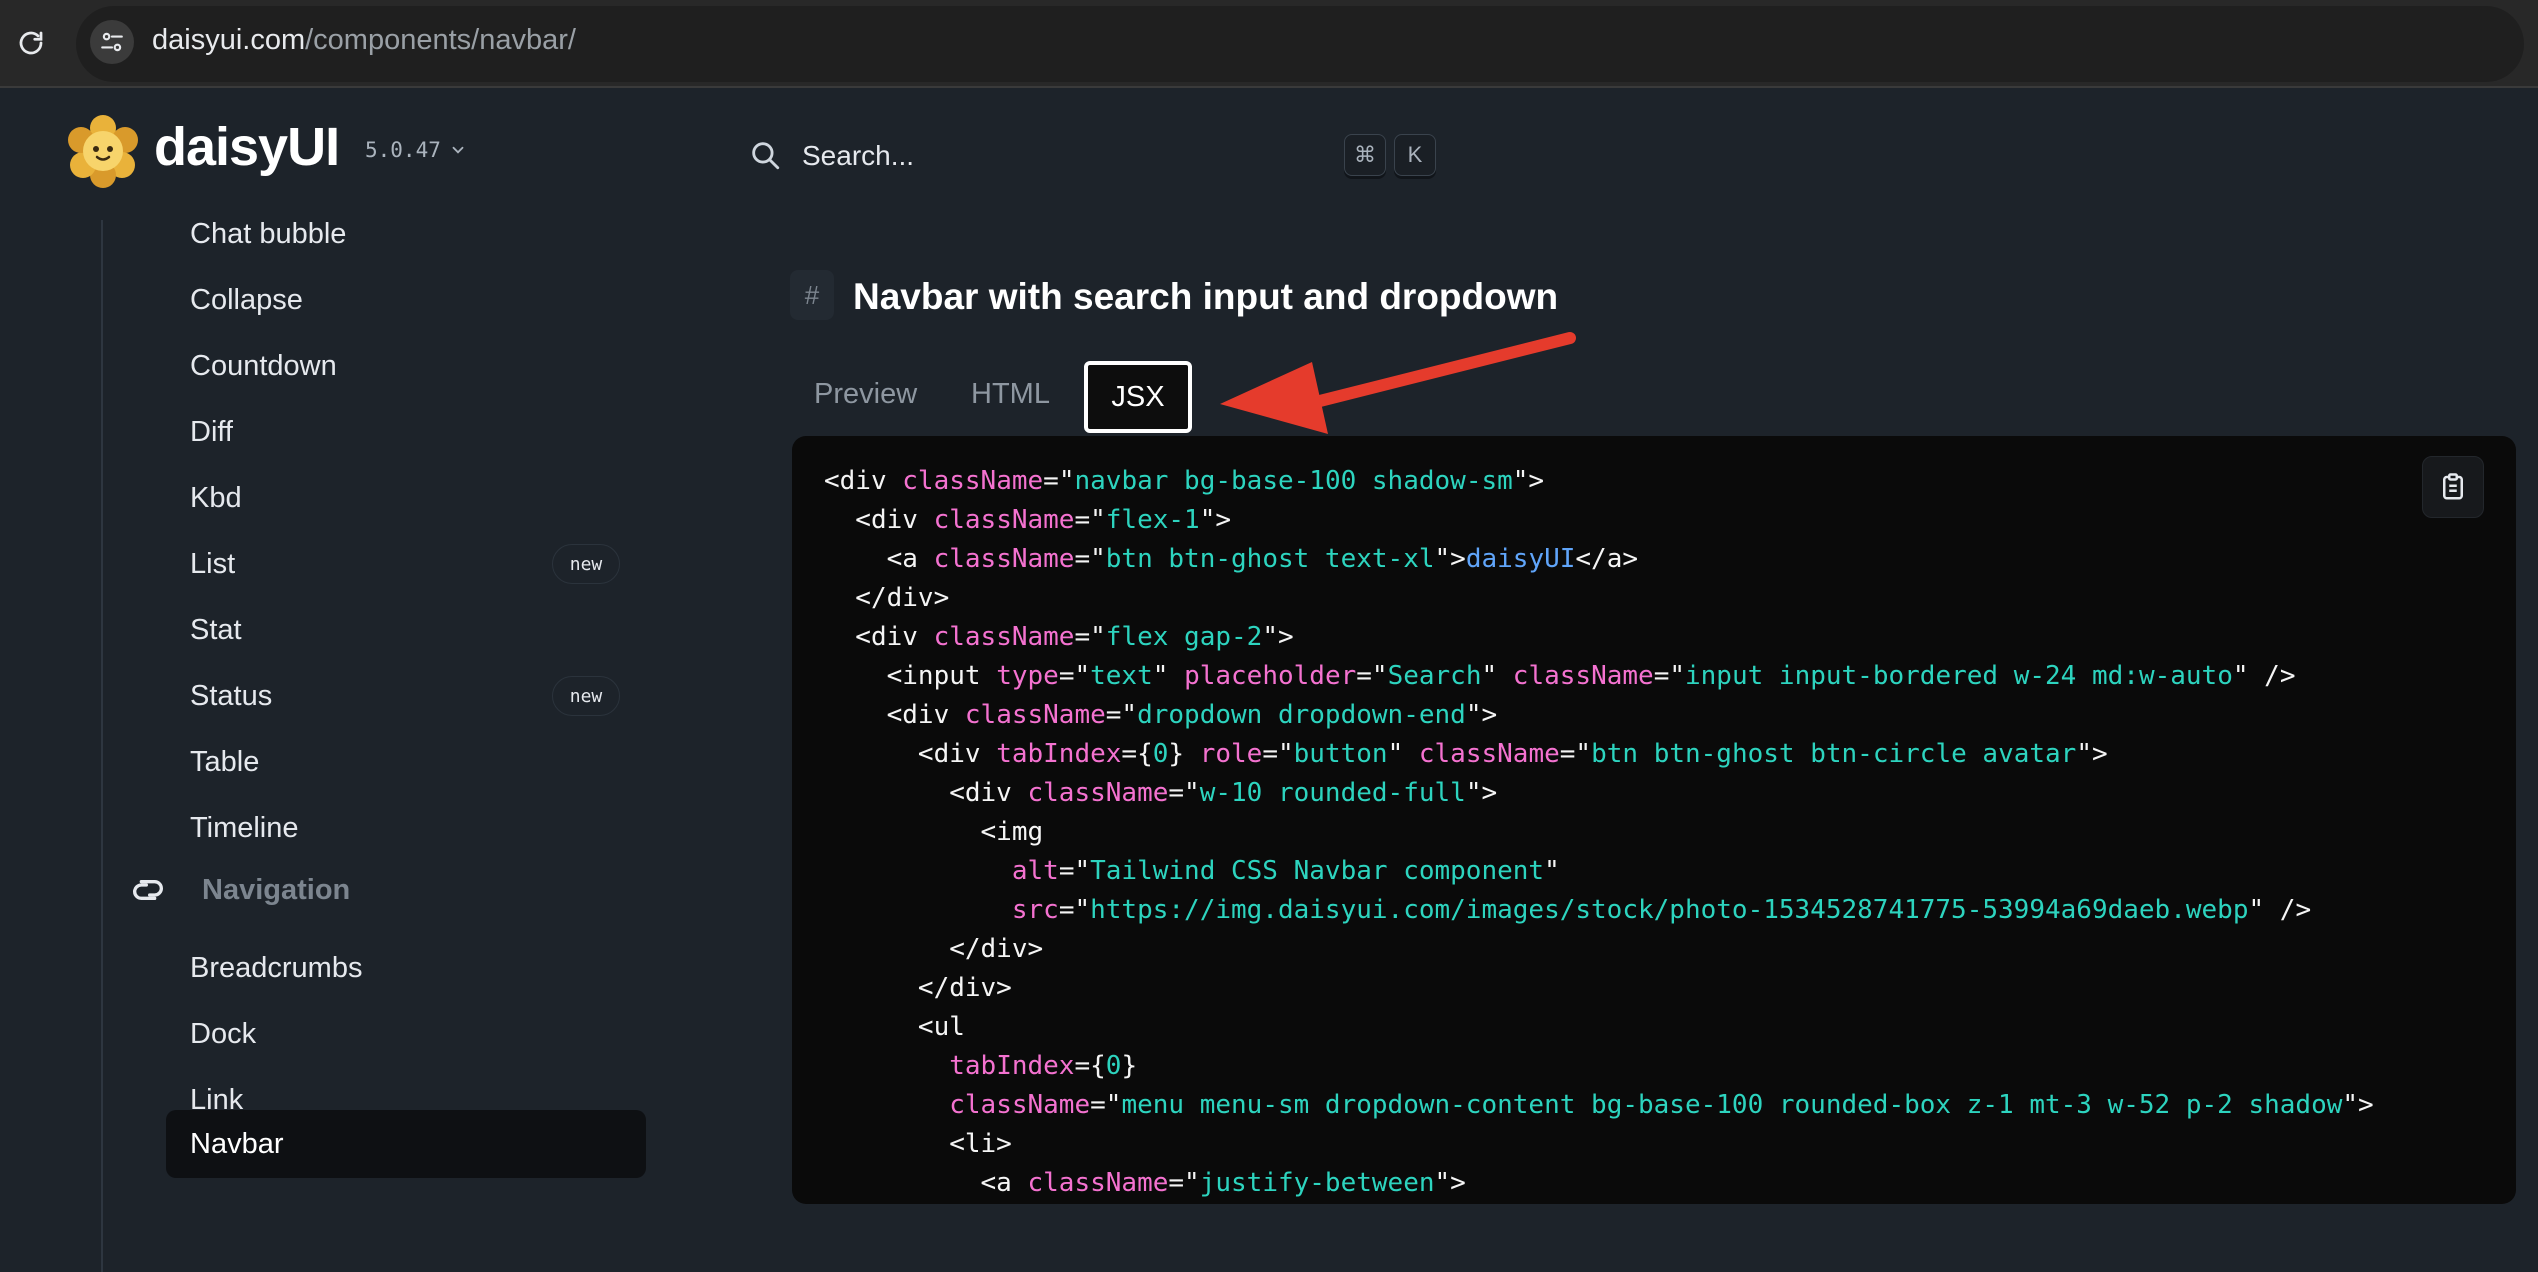  I want to click on code-token: <img, so click(934, 832).